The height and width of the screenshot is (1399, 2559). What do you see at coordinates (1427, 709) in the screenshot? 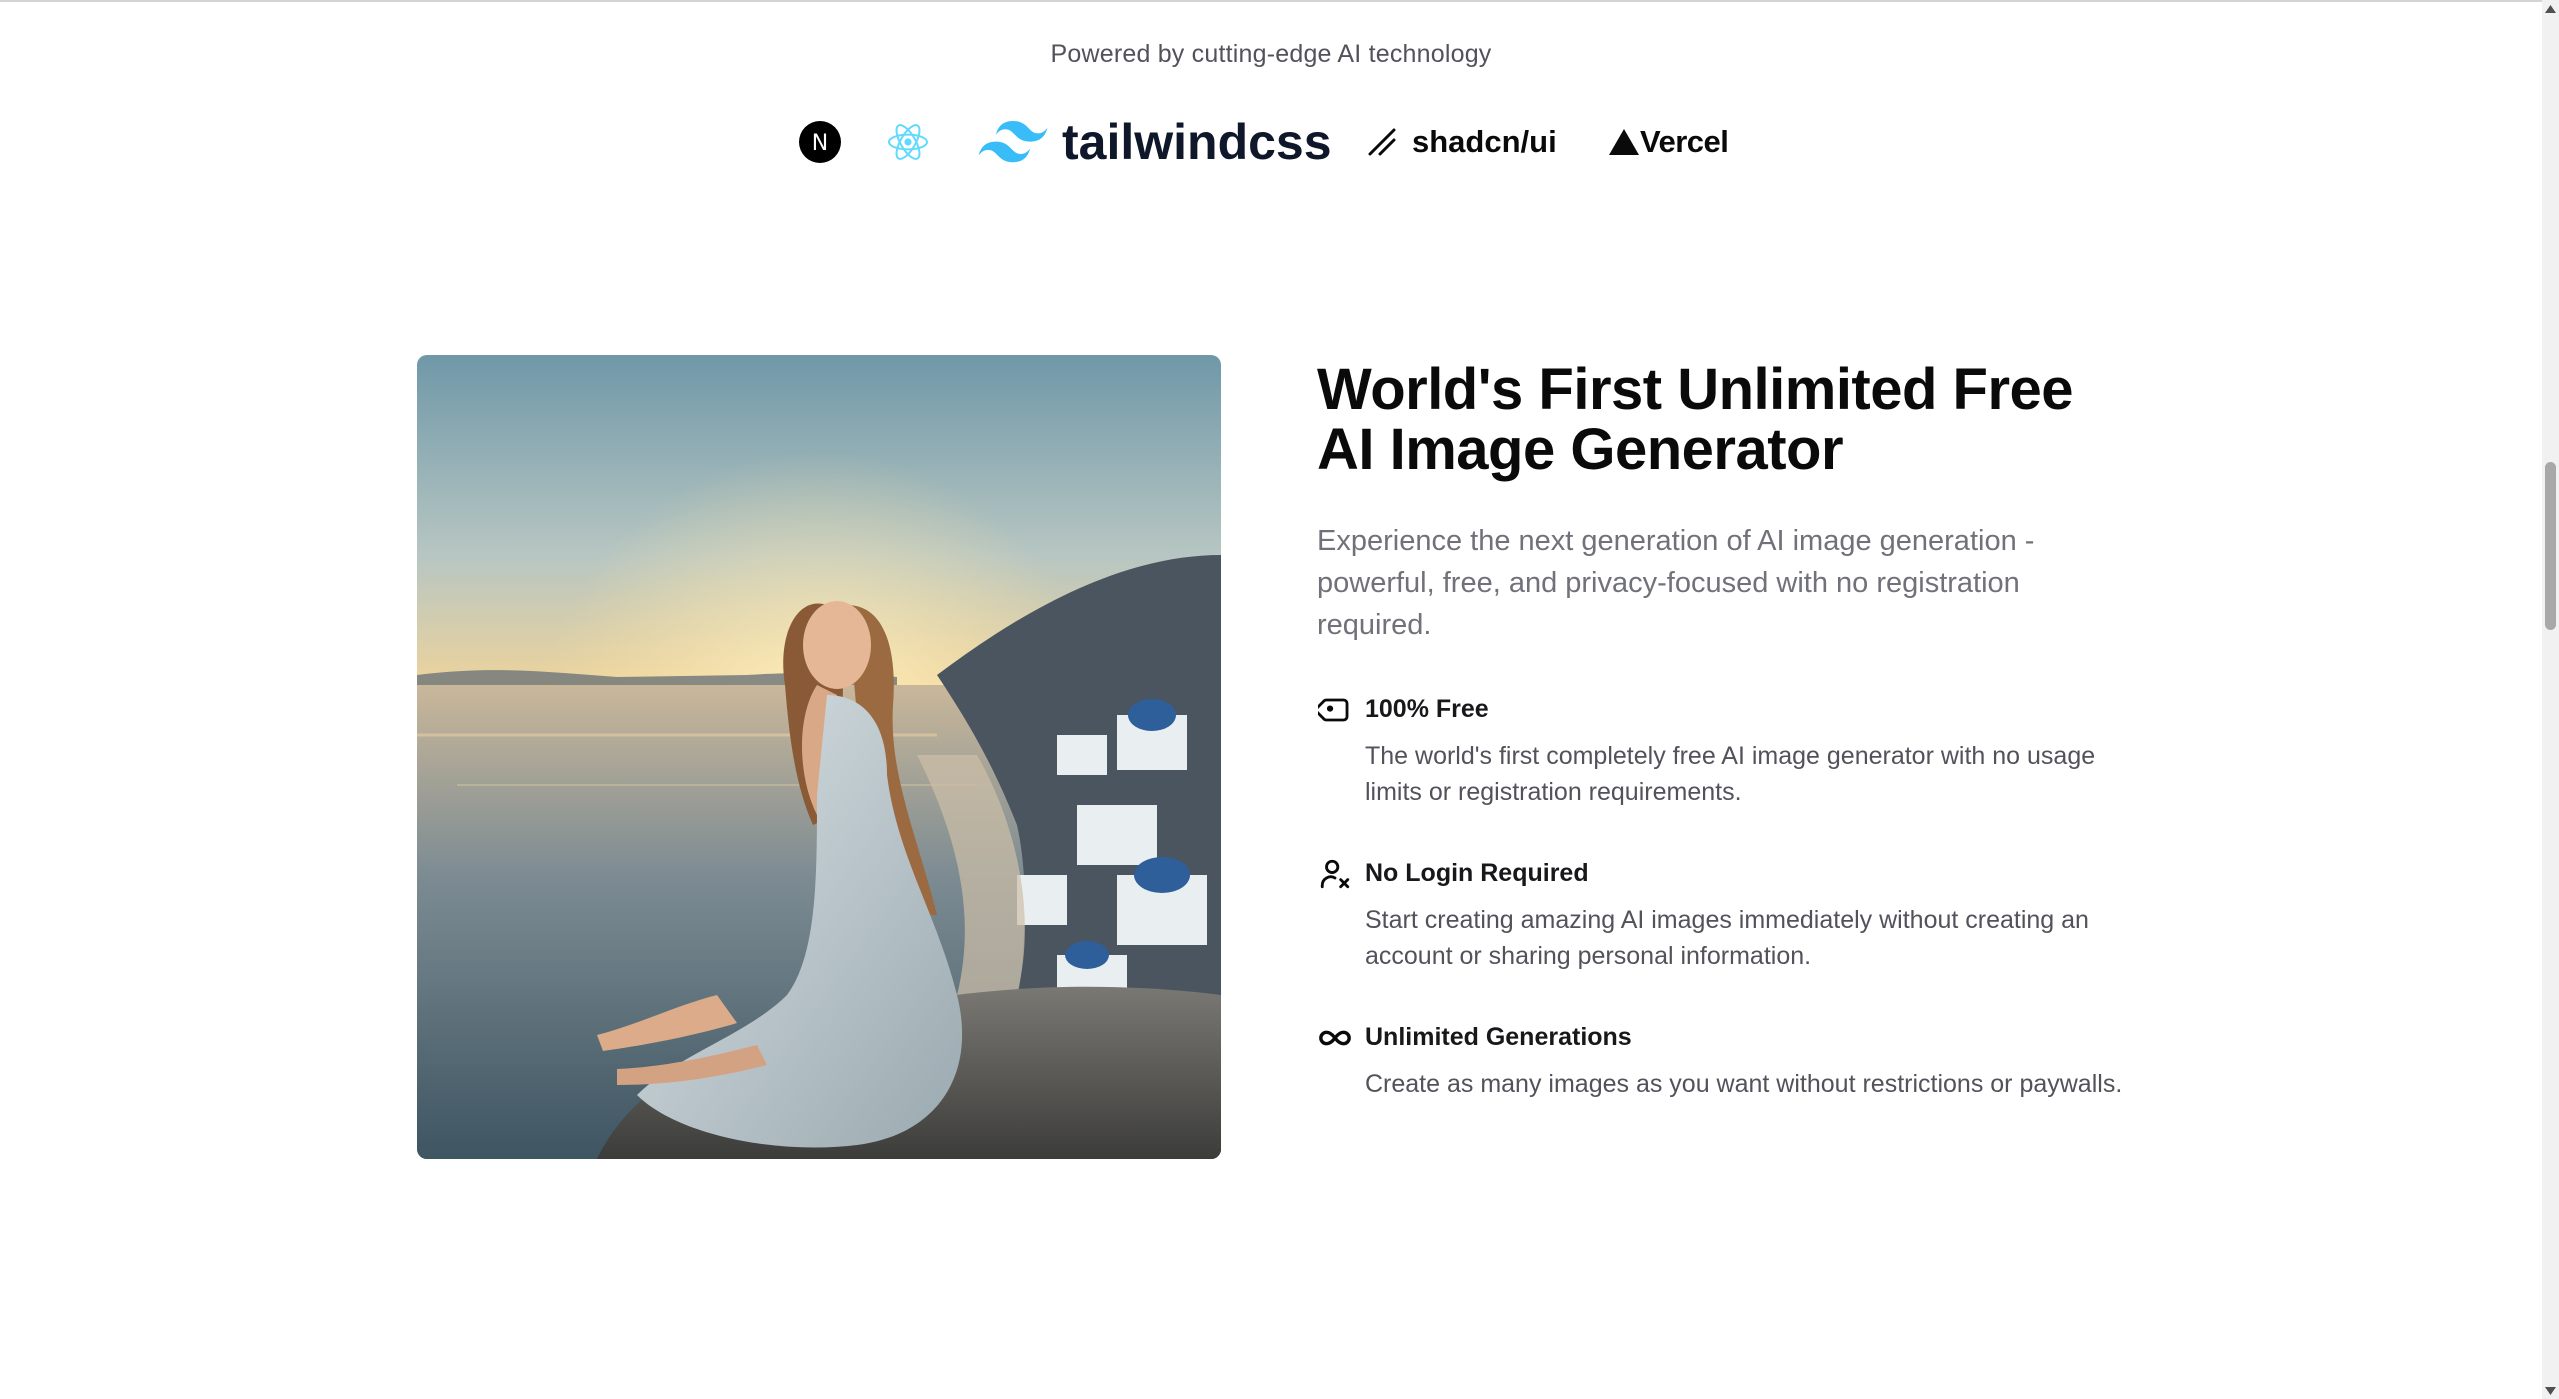
I see `feature-title: 100% Free` at bounding box center [1427, 709].